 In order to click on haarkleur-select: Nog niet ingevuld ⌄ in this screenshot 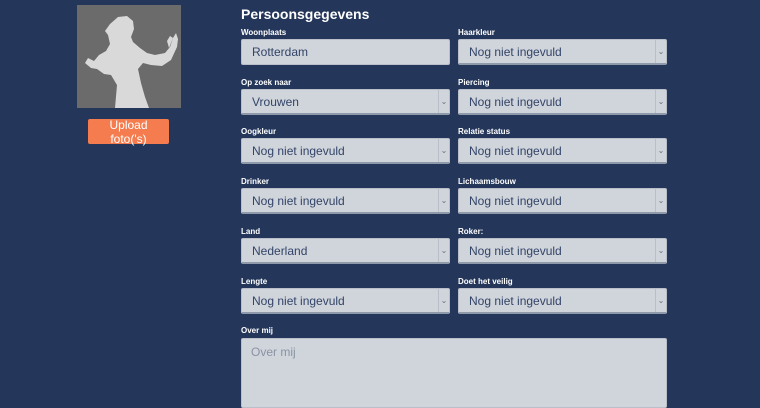, I will do `click(562, 52)`.